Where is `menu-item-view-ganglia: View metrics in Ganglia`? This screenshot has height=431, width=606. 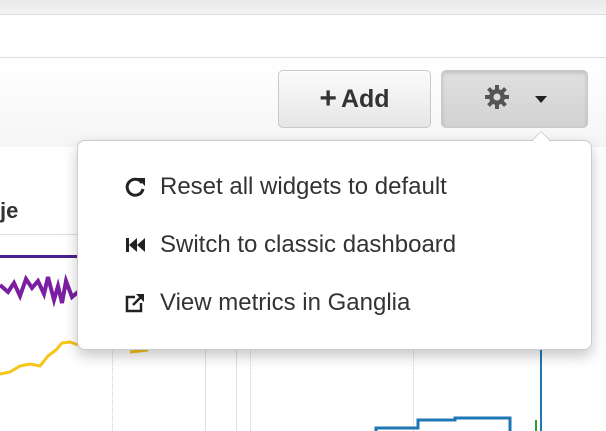
menu-item-view-ganglia: View metrics in Ganglia is located at coordinates (266, 303).